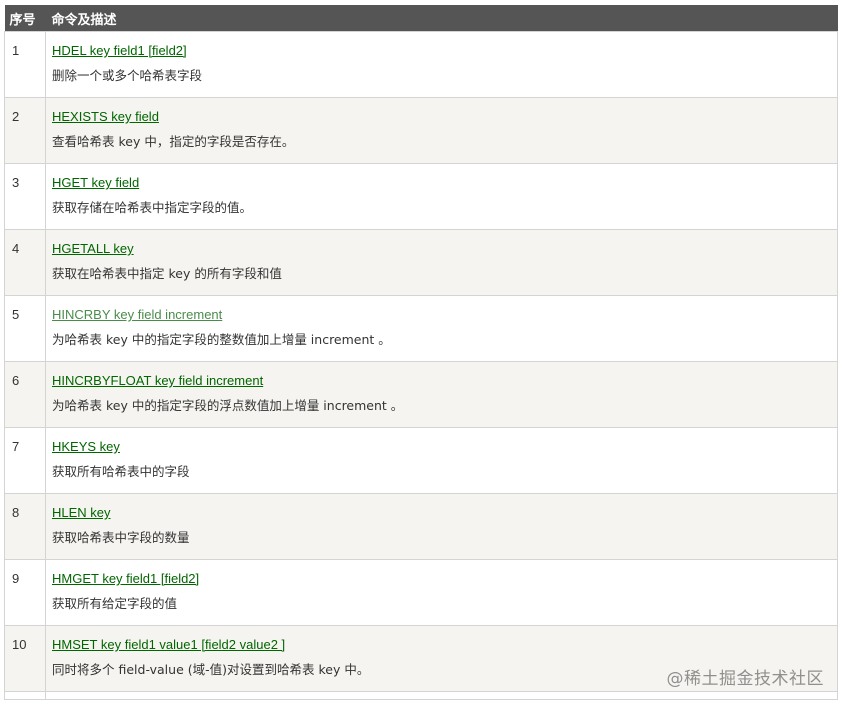  What do you see at coordinates (441, 64) in the screenshot?
I see `command-cell: HDEL key field1 [field2] 删除一个或多个哈希表字段` at bounding box center [441, 64].